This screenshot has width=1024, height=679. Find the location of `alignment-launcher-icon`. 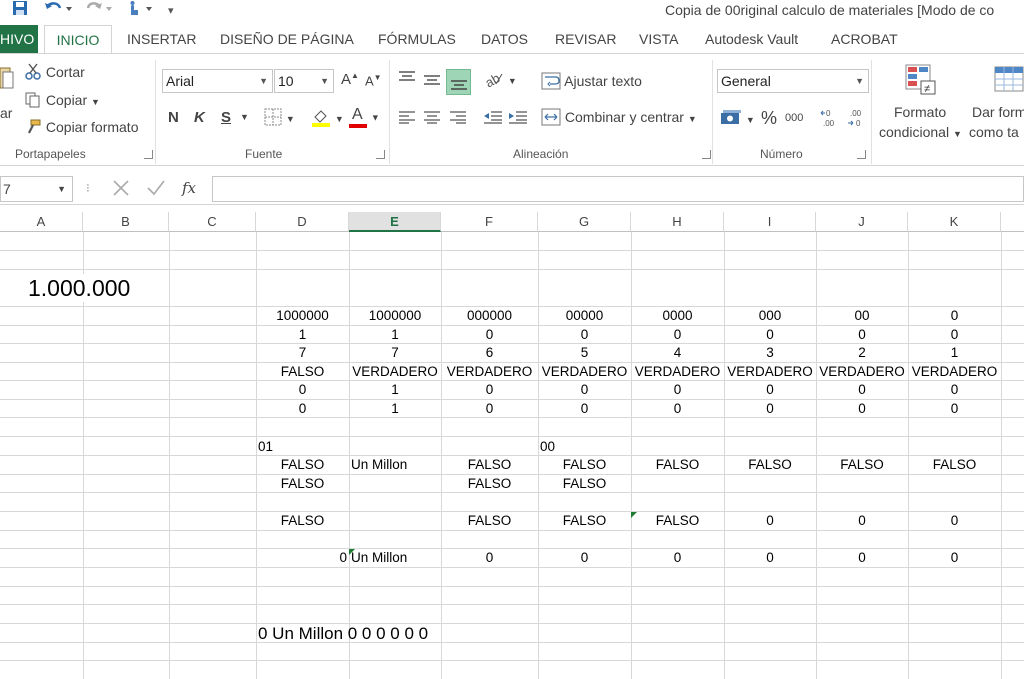

alignment-launcher-icon is located at coordinates (706, 154).